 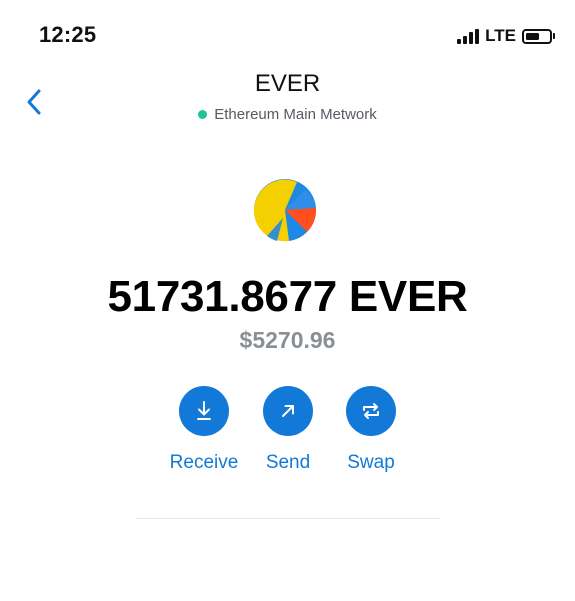 I want to click on network-name: Ethereum Main Metwork, so click(x=295, y=114).